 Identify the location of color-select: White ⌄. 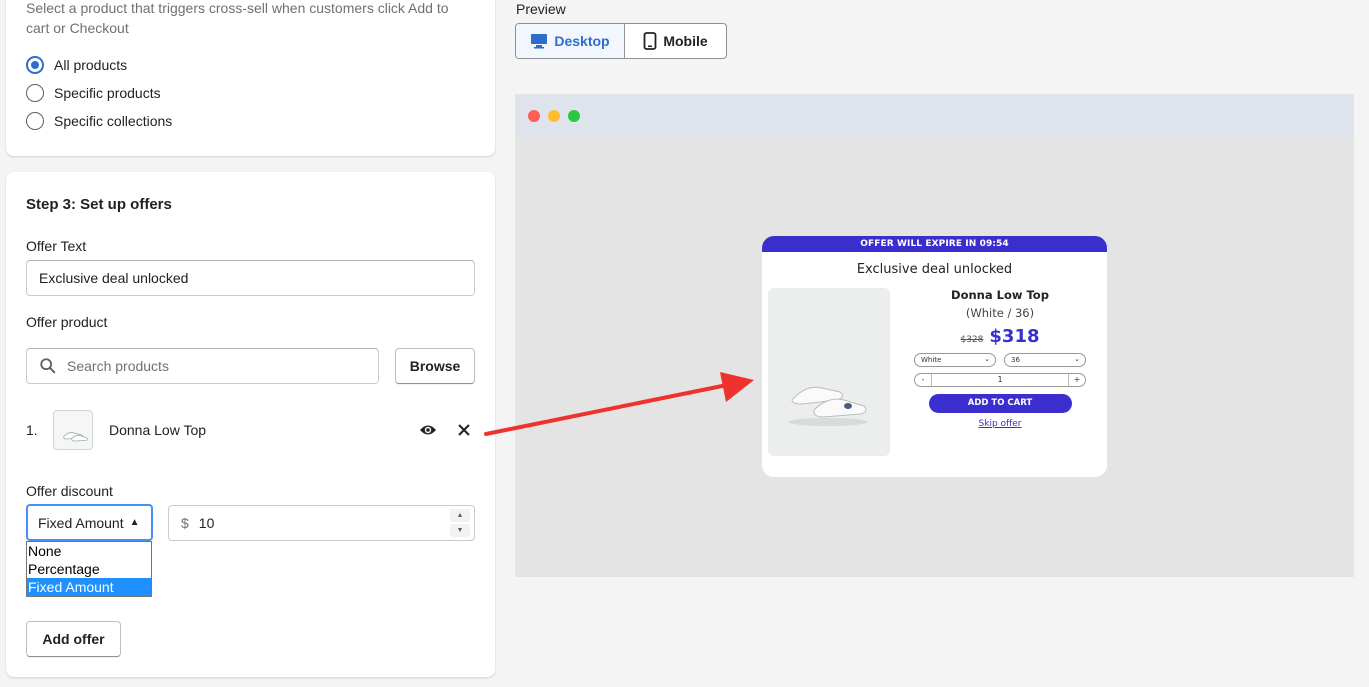
(955, 360).